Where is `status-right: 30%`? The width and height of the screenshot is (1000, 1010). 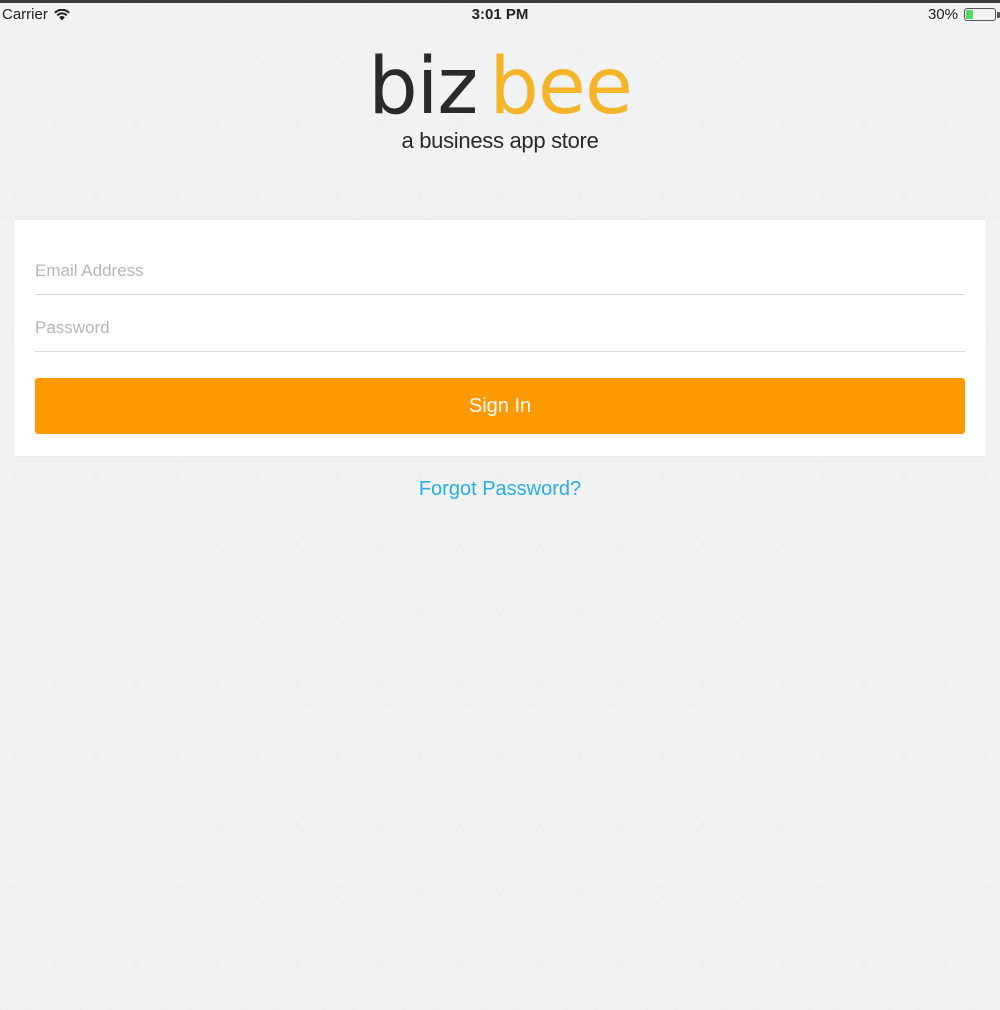 status-right: 30% is located at coordinates (964, 14).